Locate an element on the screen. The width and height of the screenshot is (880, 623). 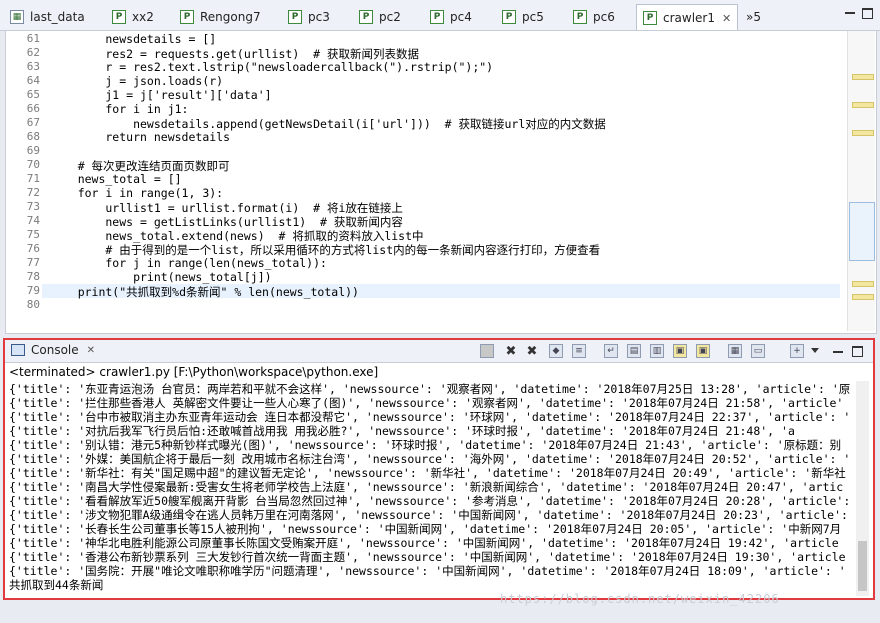
console-header: Console ✕ ✖ ✖ ◆ ≡ ↵ ▤ ▥ ▣ ▣ ▦ ▭ + is located at coordinates (439, 351).